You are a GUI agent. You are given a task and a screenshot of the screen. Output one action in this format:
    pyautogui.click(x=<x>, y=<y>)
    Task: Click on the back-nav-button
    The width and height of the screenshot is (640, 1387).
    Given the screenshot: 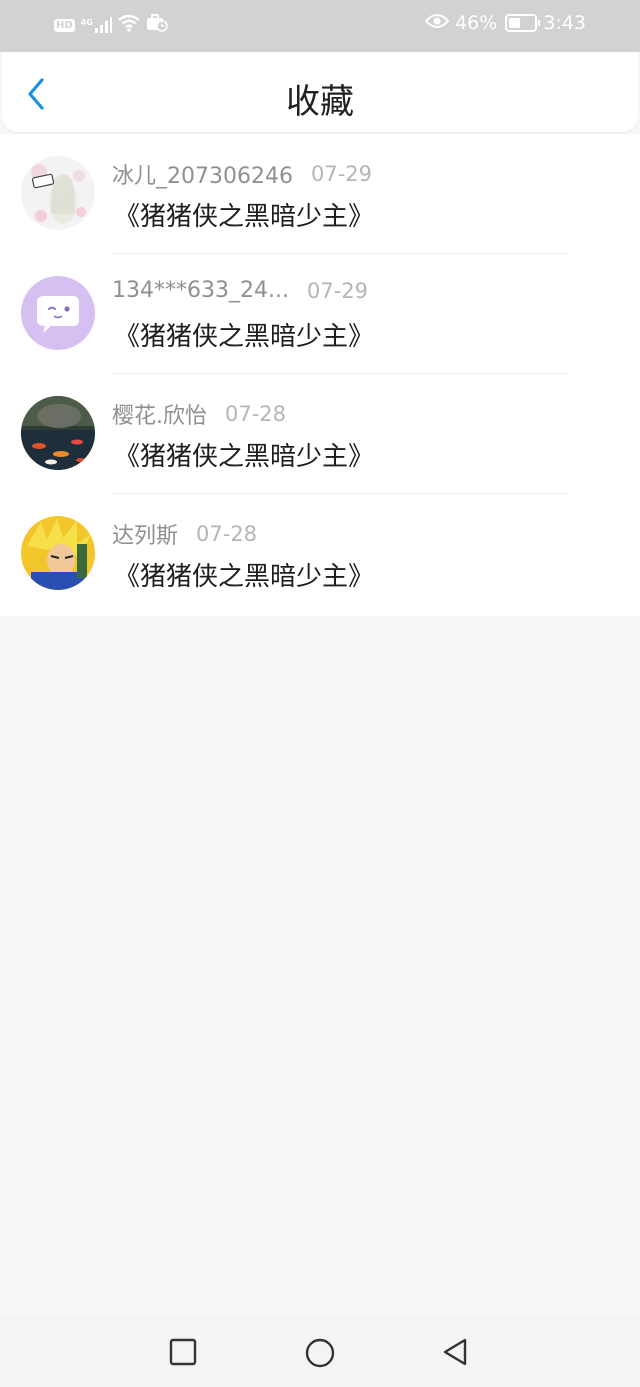 What is the action you would take?
    pyautogui.click(x=455, y=1352)
    